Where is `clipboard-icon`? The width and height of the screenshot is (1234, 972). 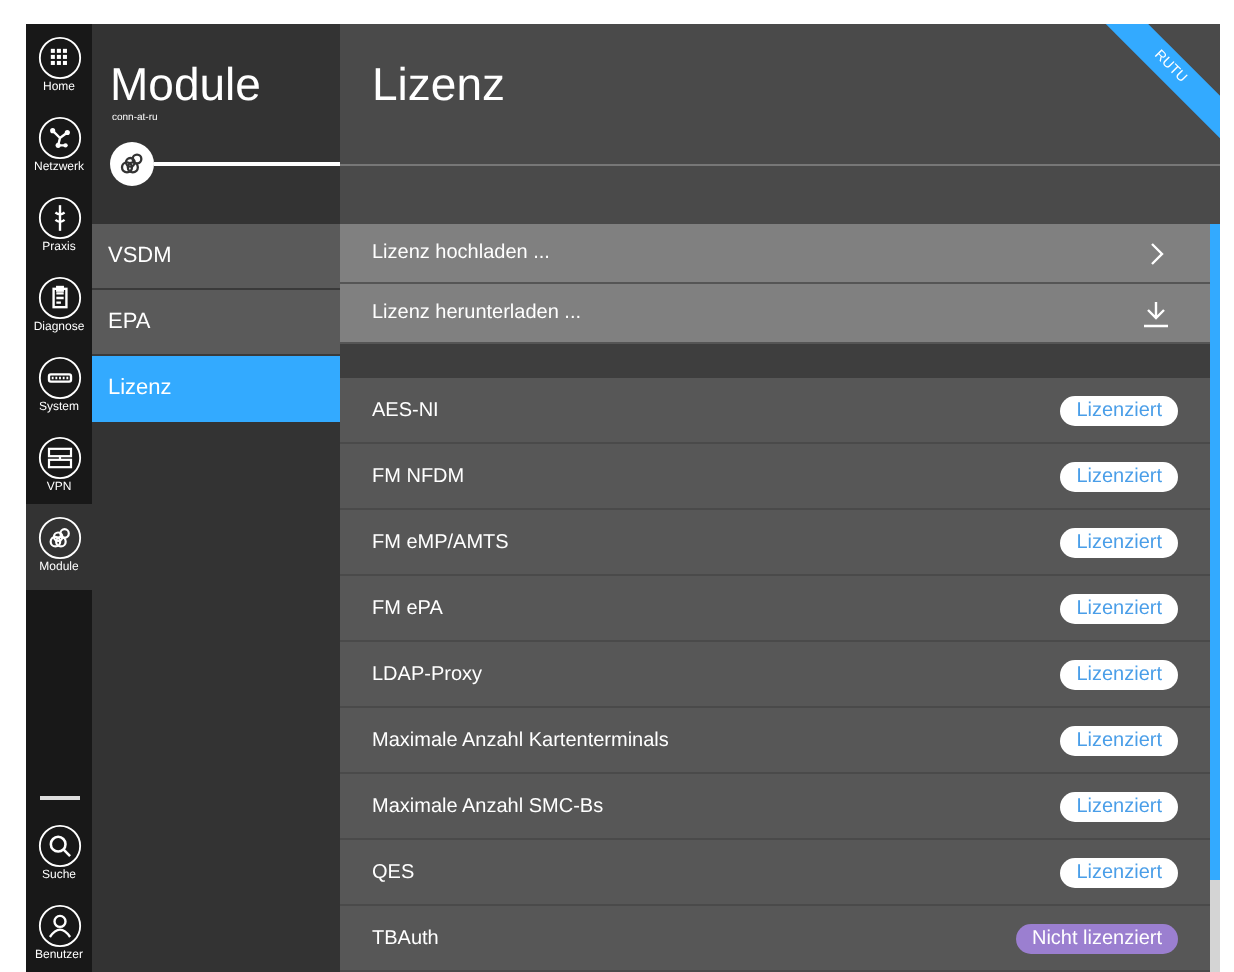
clipboard-icon is located at coordinates (59, 298).